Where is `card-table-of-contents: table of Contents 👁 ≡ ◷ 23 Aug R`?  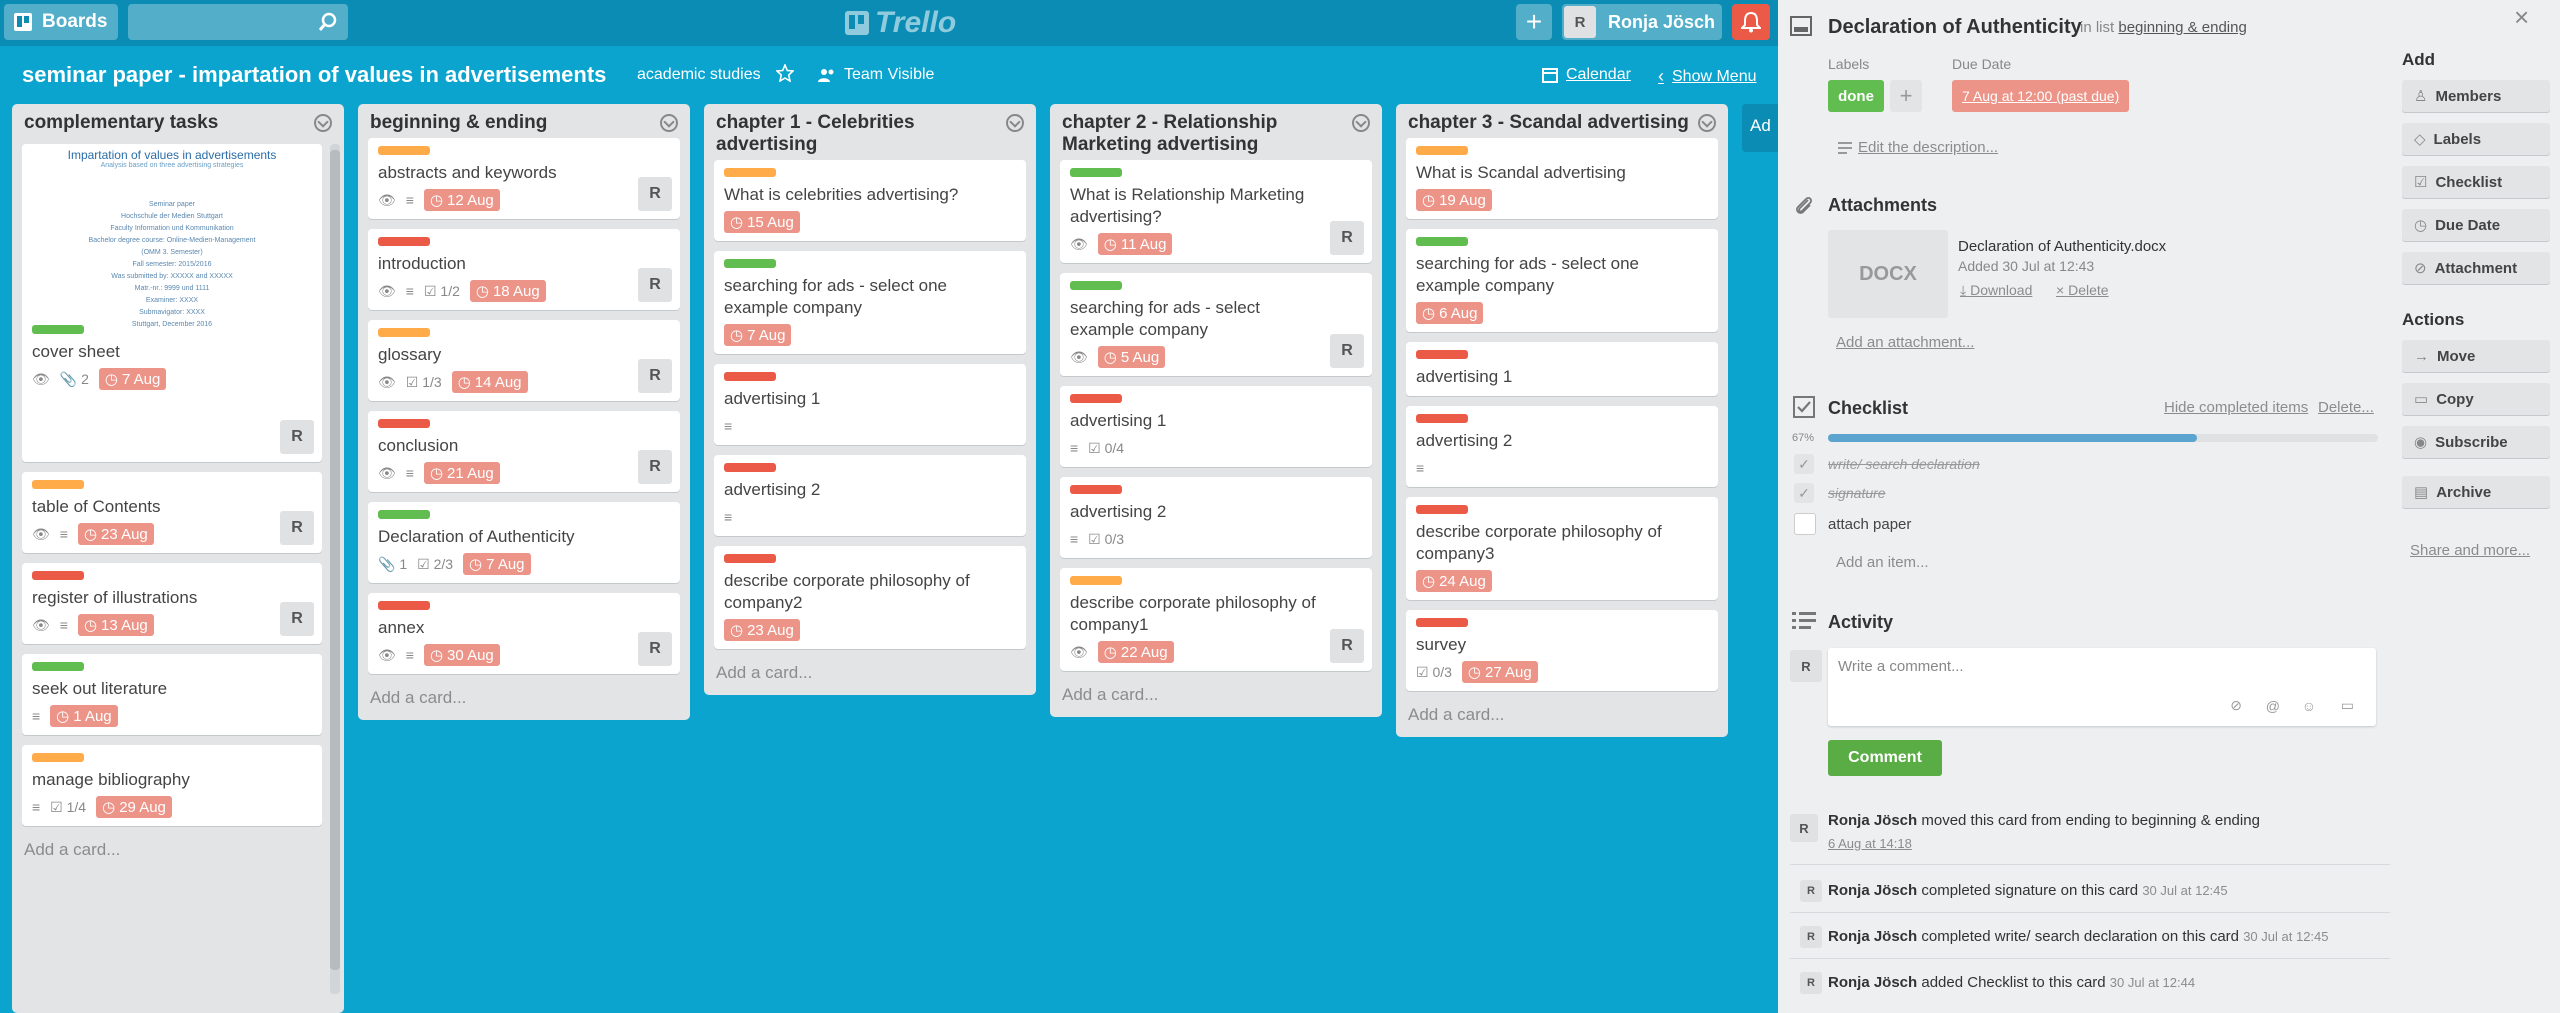 card-table-of-contents: table of Contents 👁 ≡ ◷ 23 Aug R is located at coordinates (172, 512).